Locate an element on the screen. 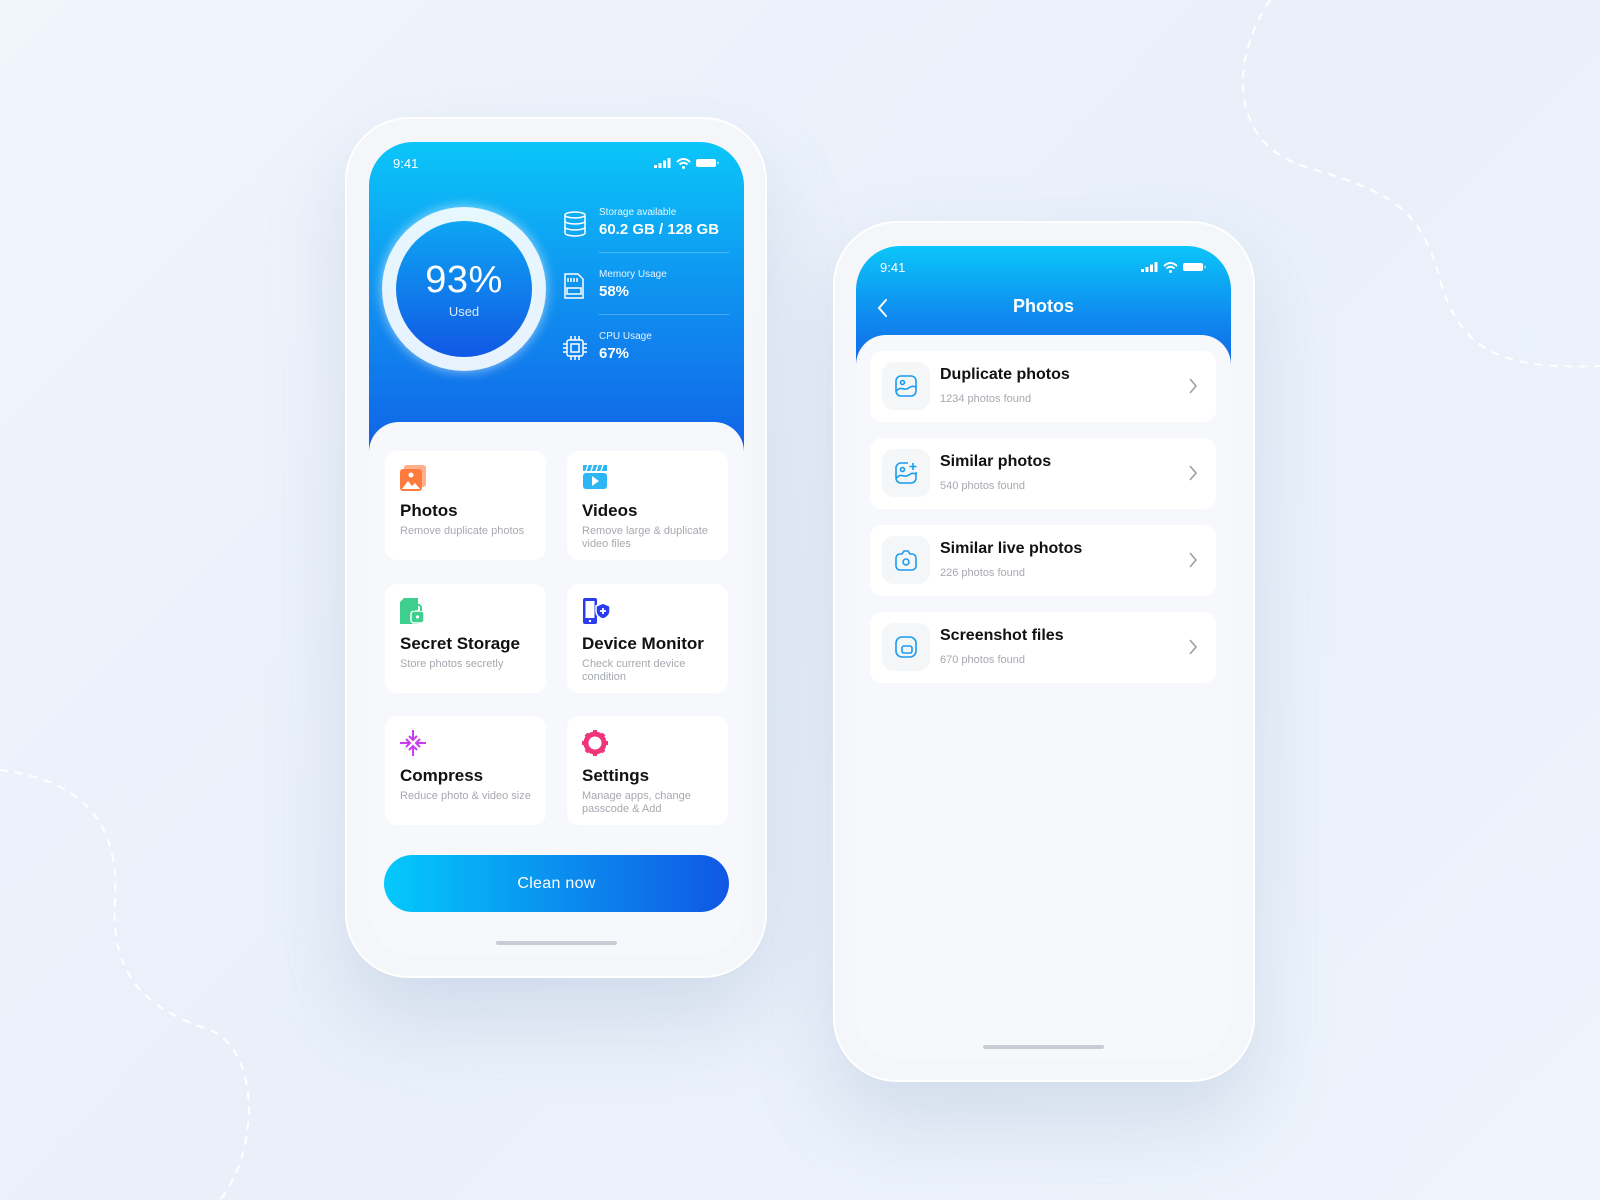 This screenshot has width=1600, height=1200. photos-icon is located at coordinates (413, 478).